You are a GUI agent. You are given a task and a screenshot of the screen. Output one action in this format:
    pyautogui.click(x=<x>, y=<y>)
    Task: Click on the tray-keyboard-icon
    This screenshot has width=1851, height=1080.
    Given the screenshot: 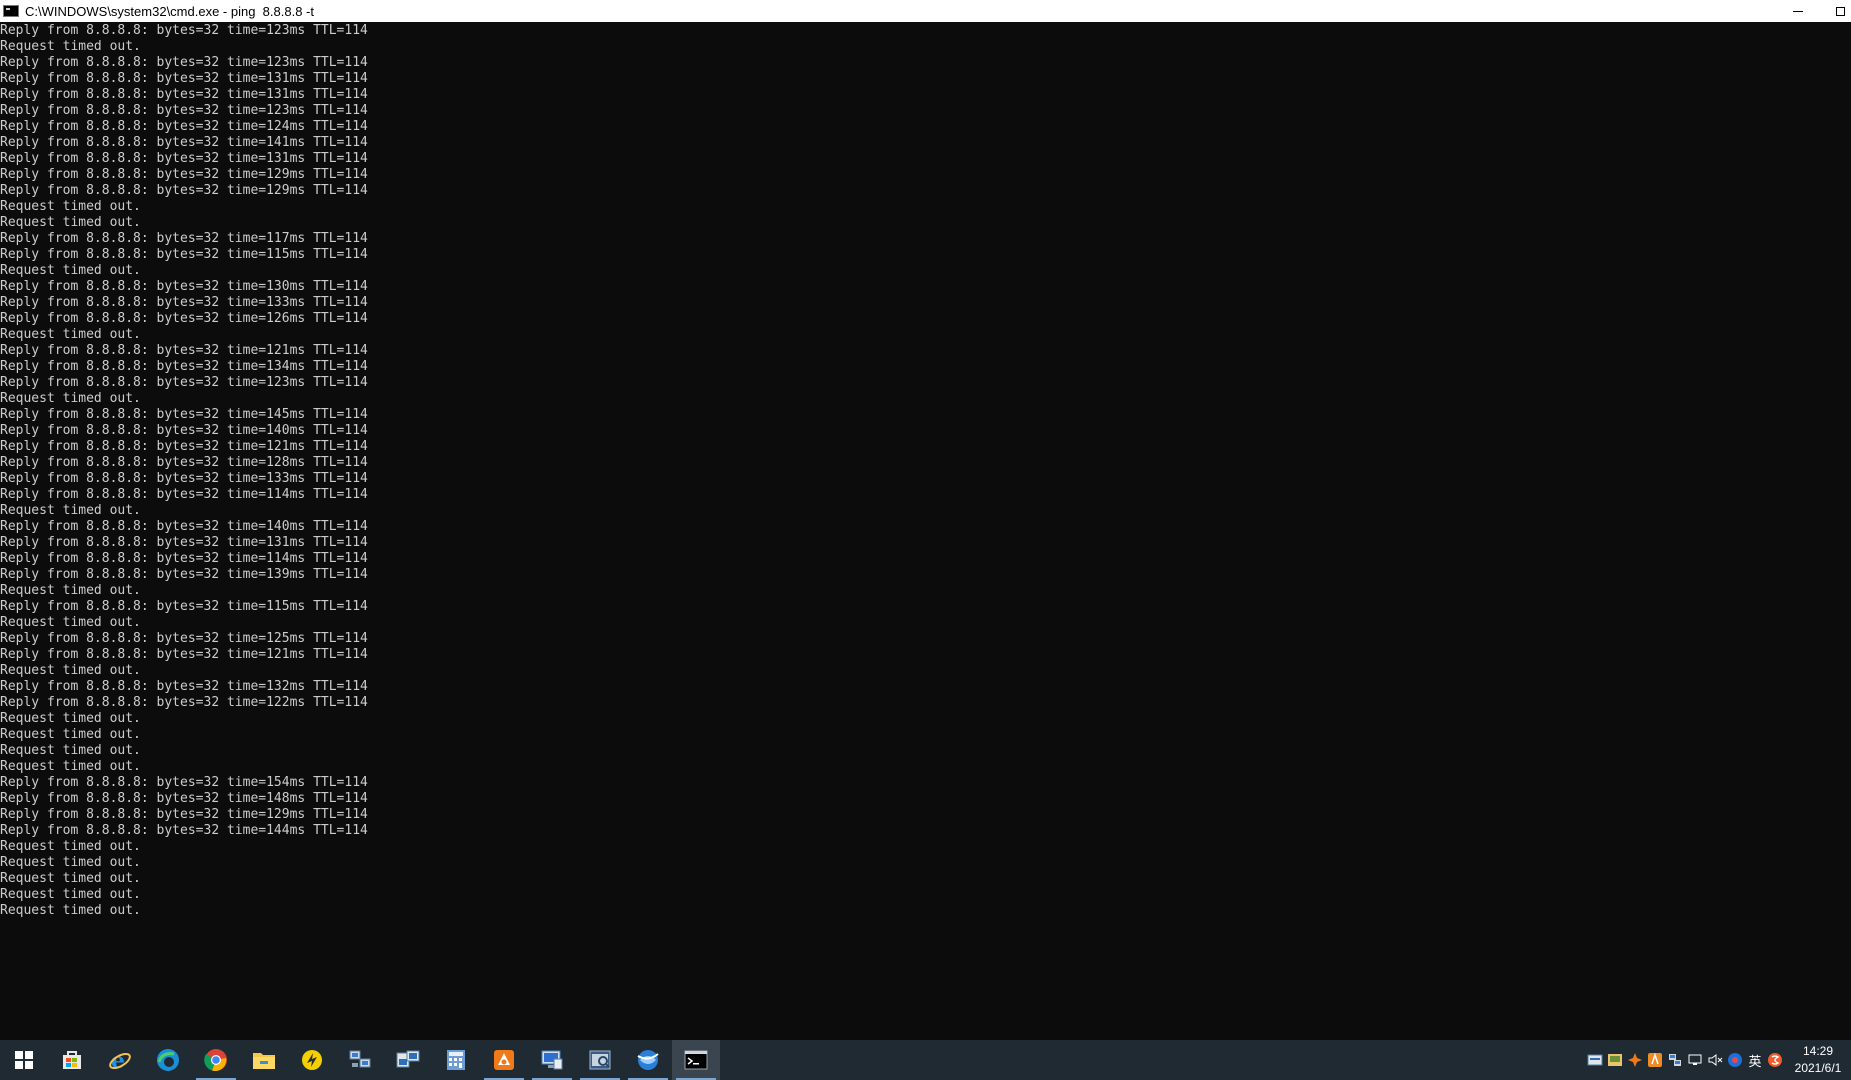 What is the action you would take?
    pyautogui.click(x=1595, y=1060)
    